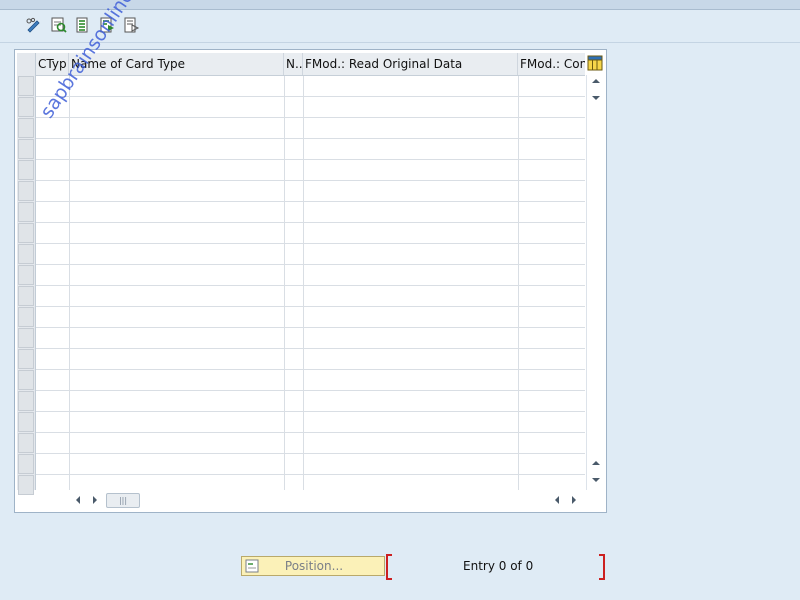 This screenshot has width=800, height=600. I want to click on row-selector-column, so click(26, 274).